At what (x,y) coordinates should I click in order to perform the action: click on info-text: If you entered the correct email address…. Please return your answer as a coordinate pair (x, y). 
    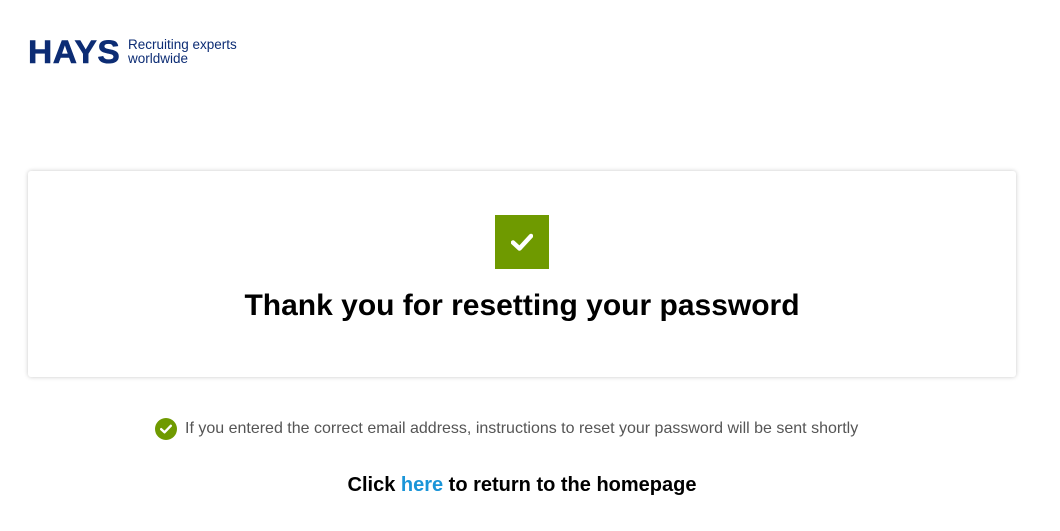
    Looking at the image, I should click on (522, 428).